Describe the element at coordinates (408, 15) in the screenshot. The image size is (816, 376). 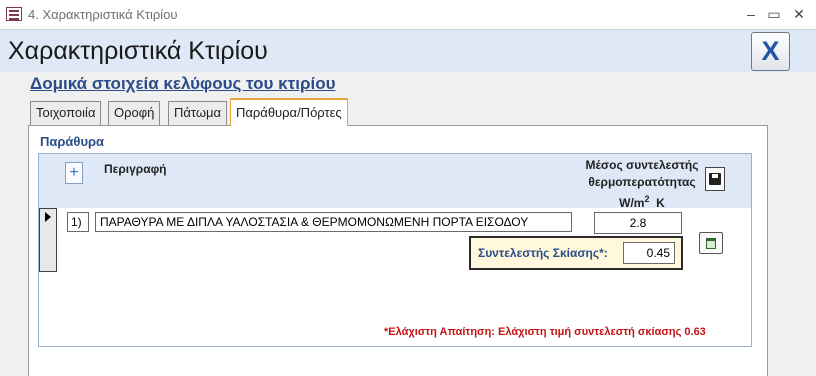
I see `window-titlebar: 4. Χαρακτηριστικά Κτιρίου – ▭ ✕` at that location.